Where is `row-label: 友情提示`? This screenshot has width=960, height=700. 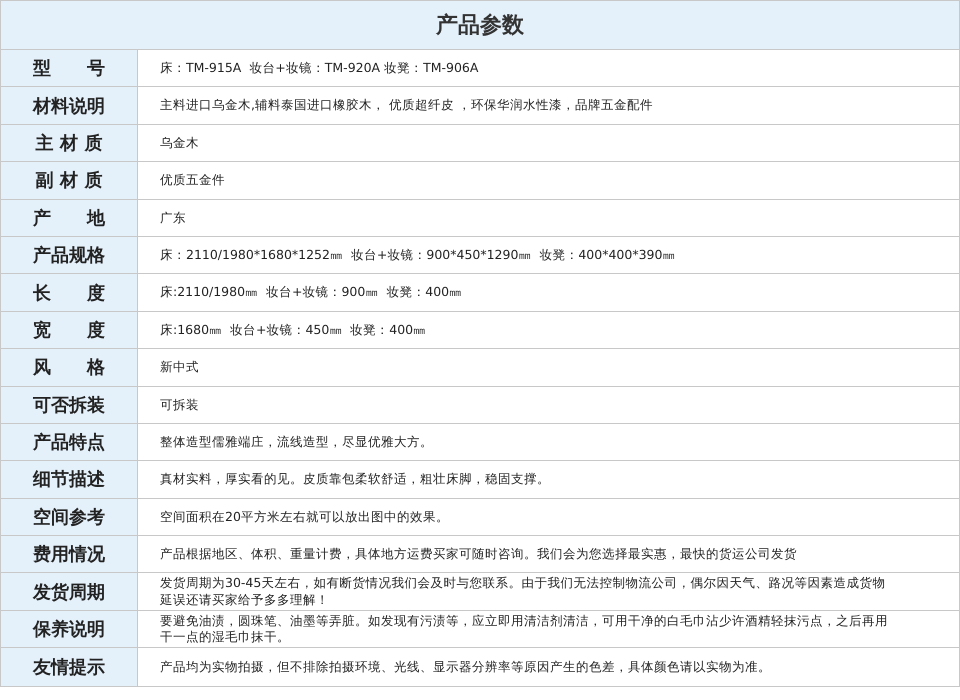 row-label: 友情提示 is located at coordinates (69, 667).